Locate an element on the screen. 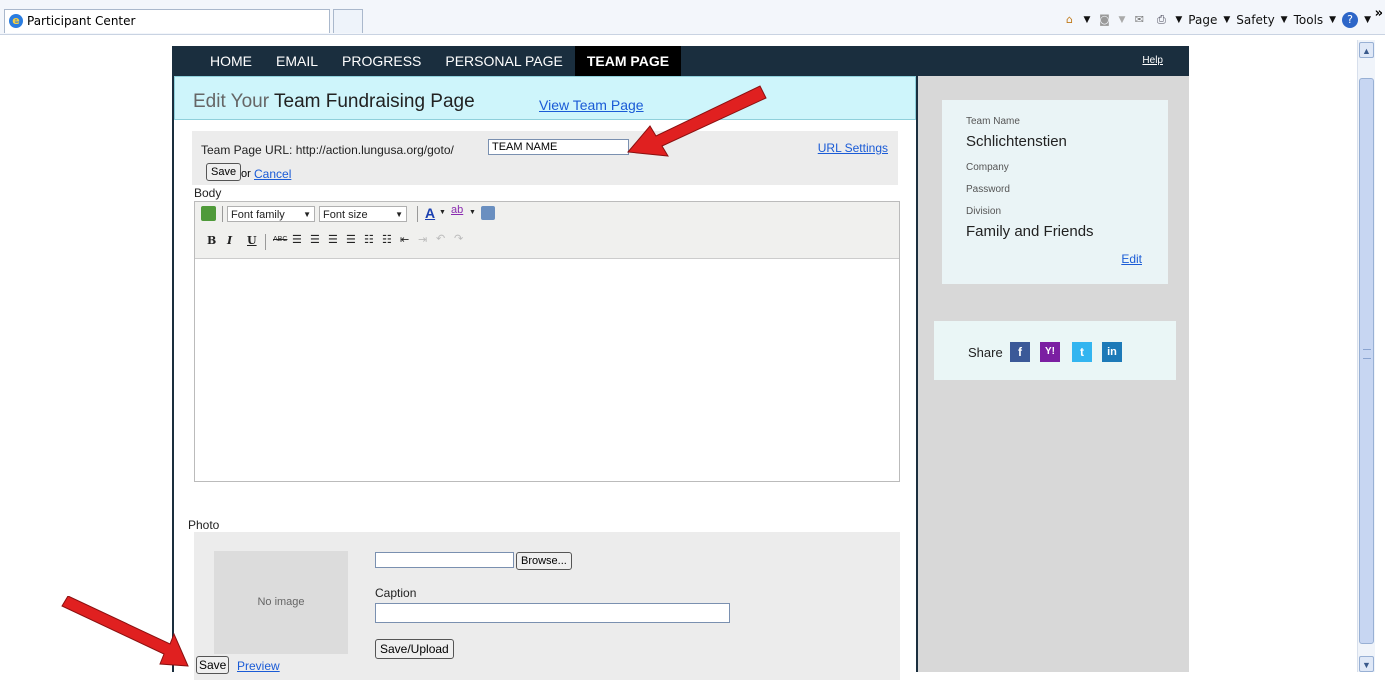 The height and width of the screenshot is (680, 1385). team-url-input is located at coordinates (558, 147).